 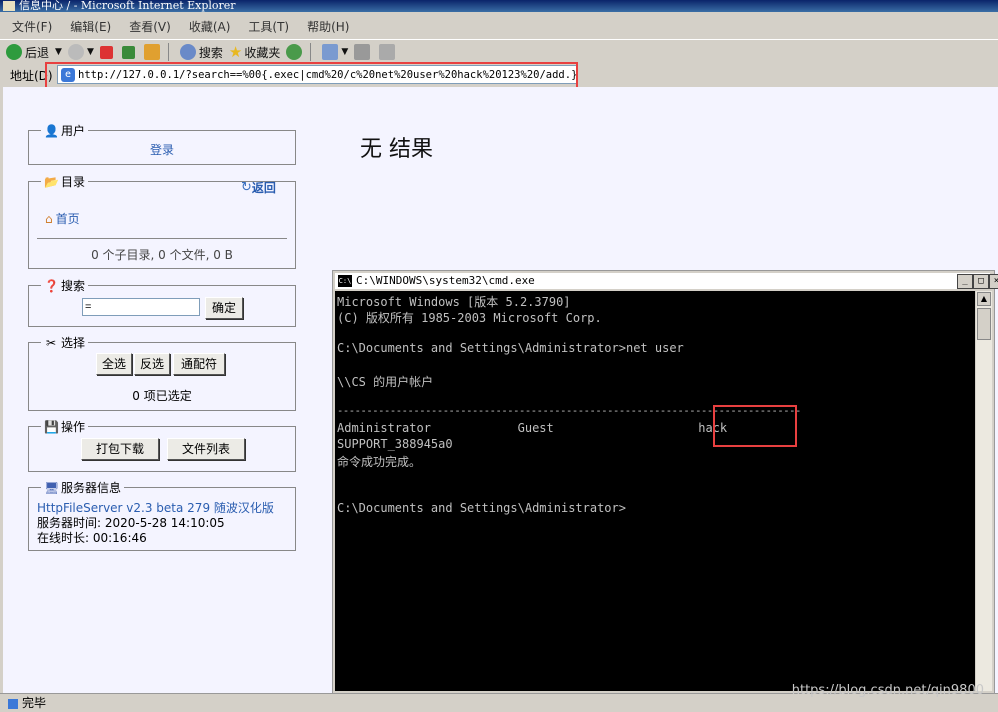 I want to click on refresh-icon, so click(x=128, y=52).